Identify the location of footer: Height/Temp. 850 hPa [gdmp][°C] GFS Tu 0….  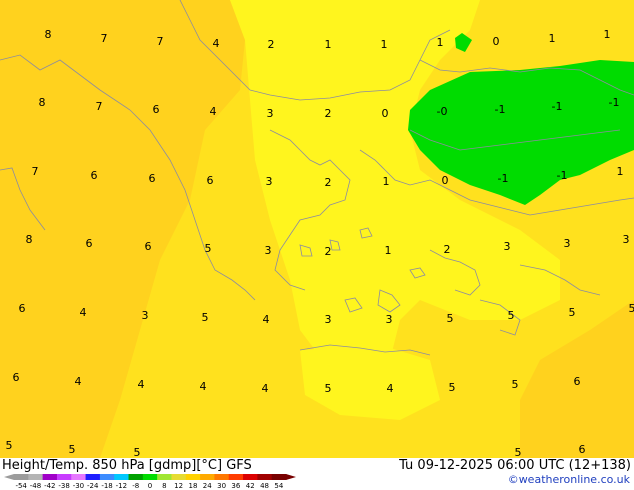
(317, 474).